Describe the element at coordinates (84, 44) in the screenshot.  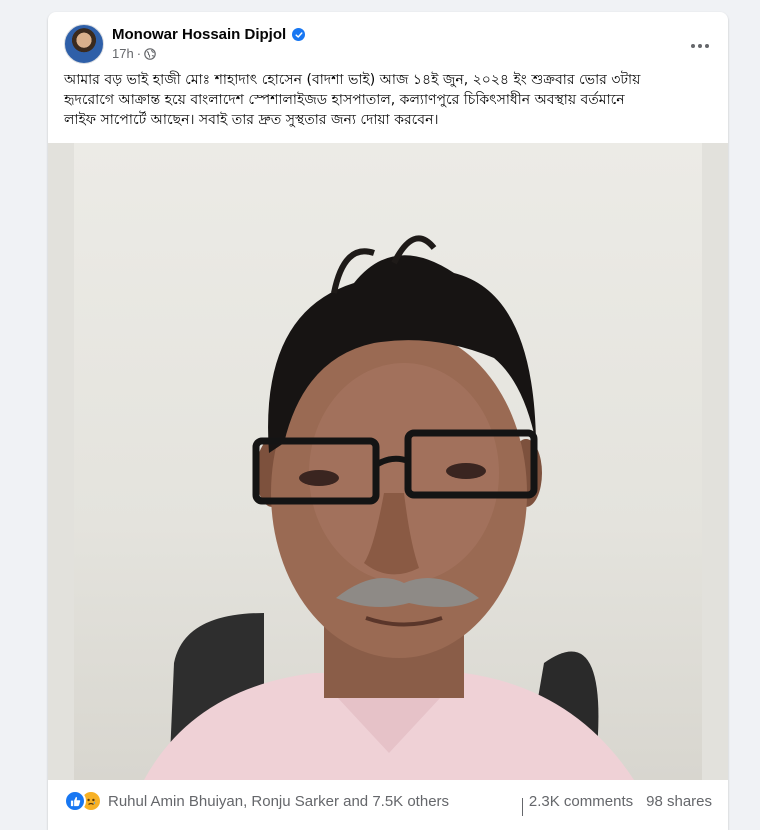
I see `author-avatar` at that location.